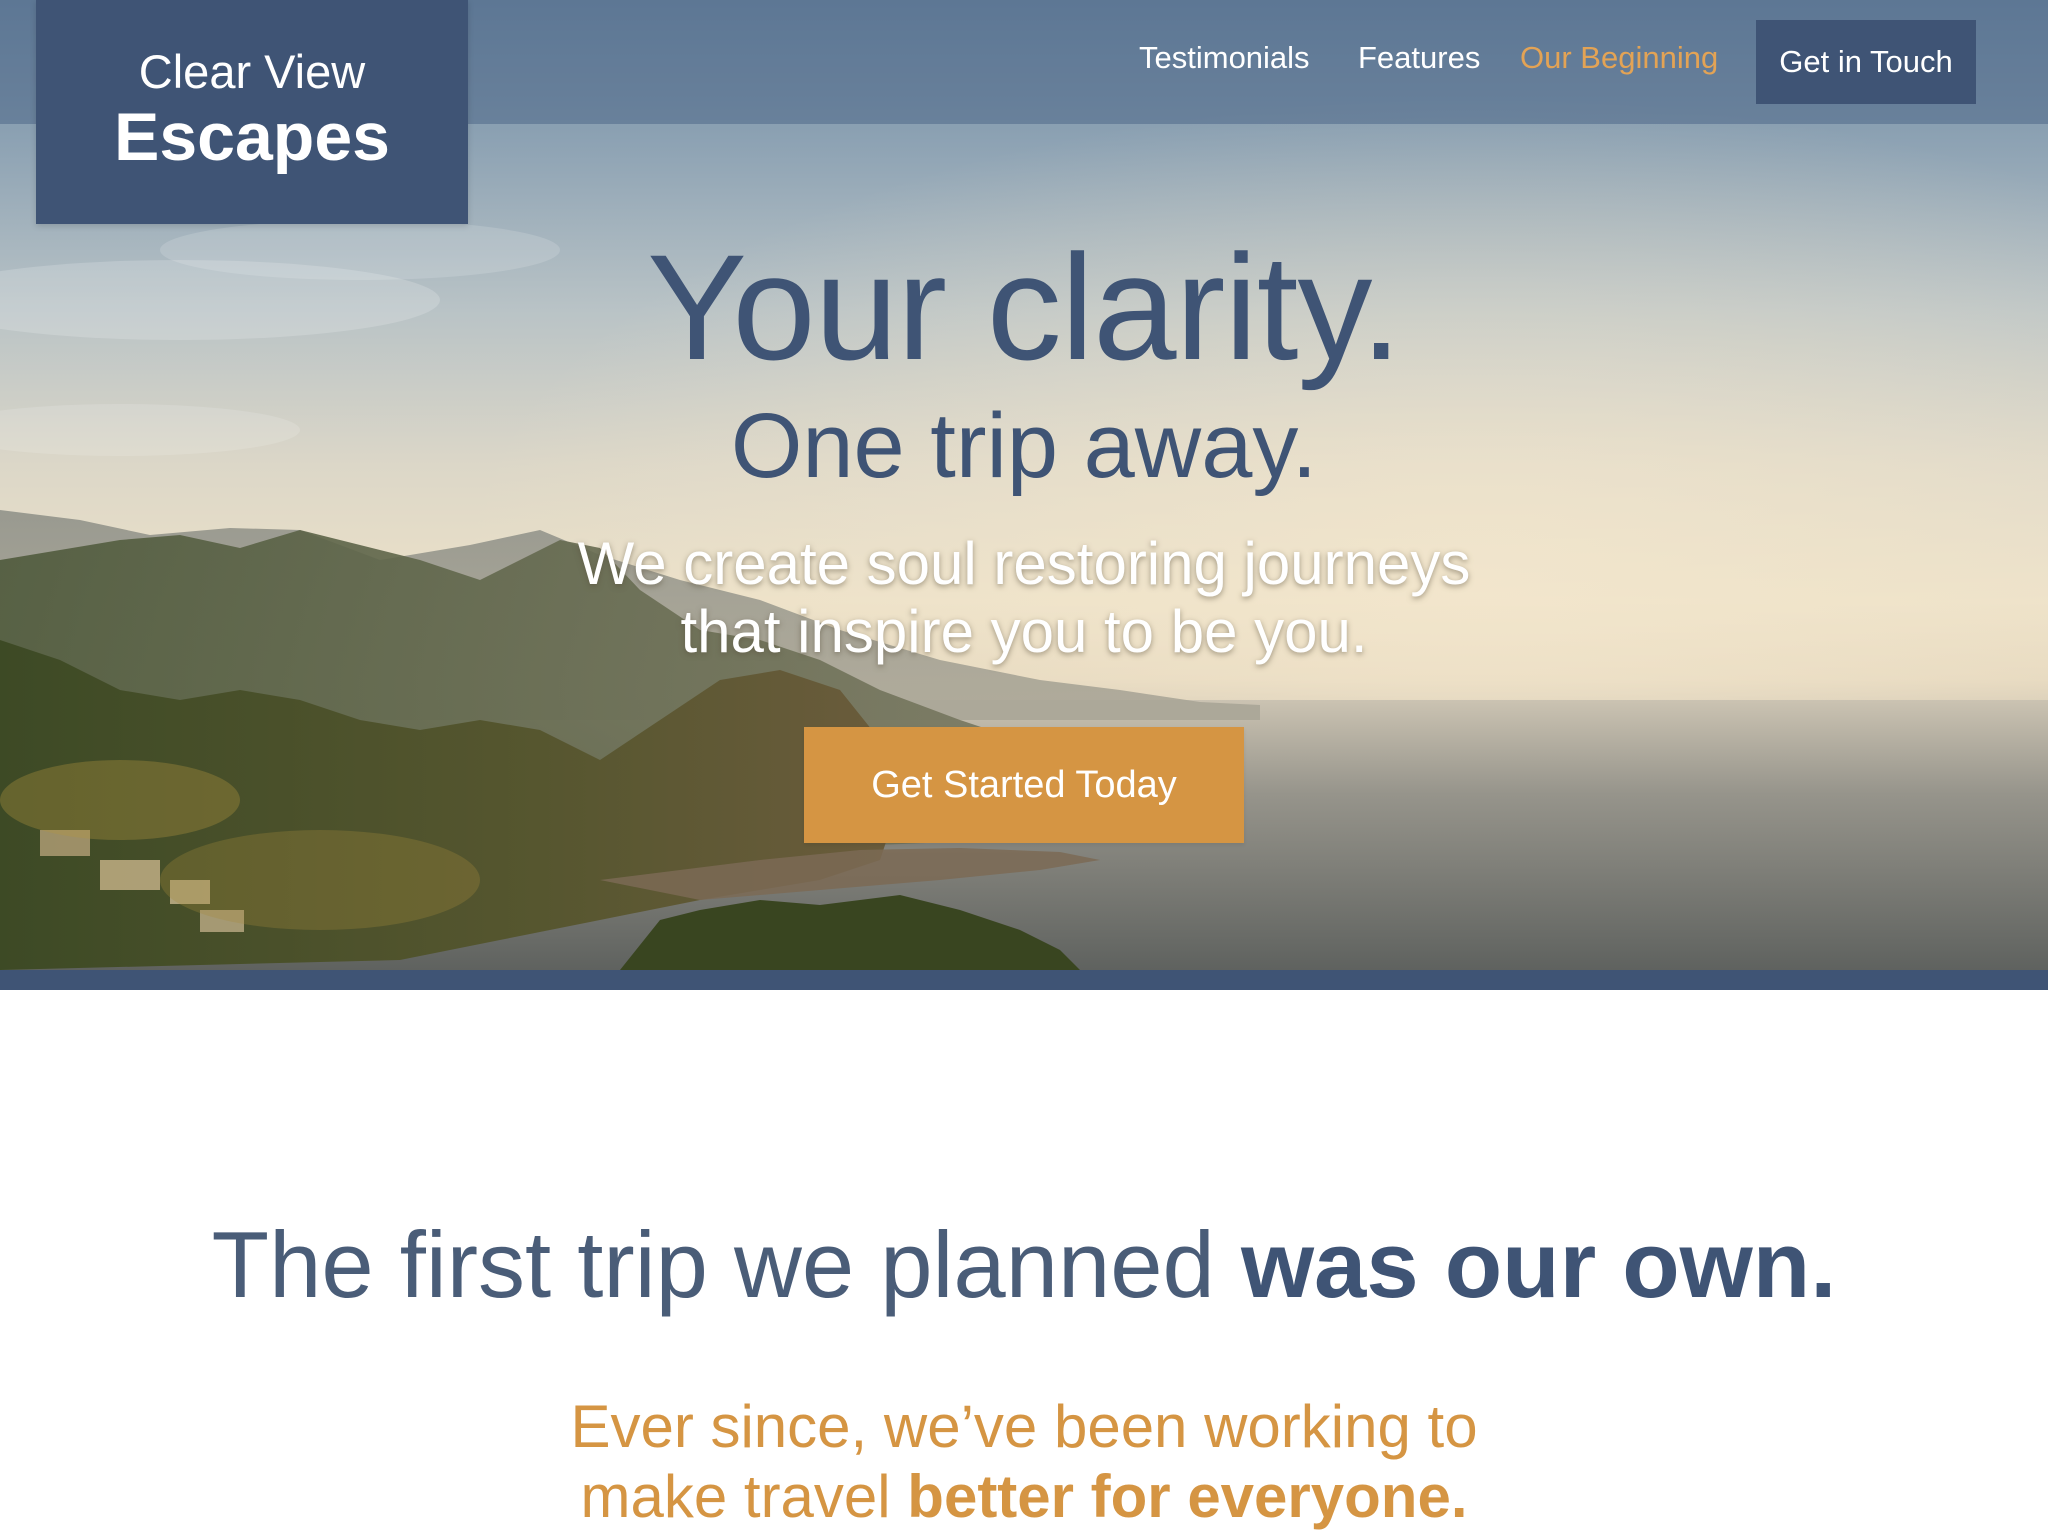 The image size is (2048, 1536). What do you see at coordinates (1024, 307) in the screenshot?
I see `hero-title: Your clarity.` at bounding box center [1024, 307].